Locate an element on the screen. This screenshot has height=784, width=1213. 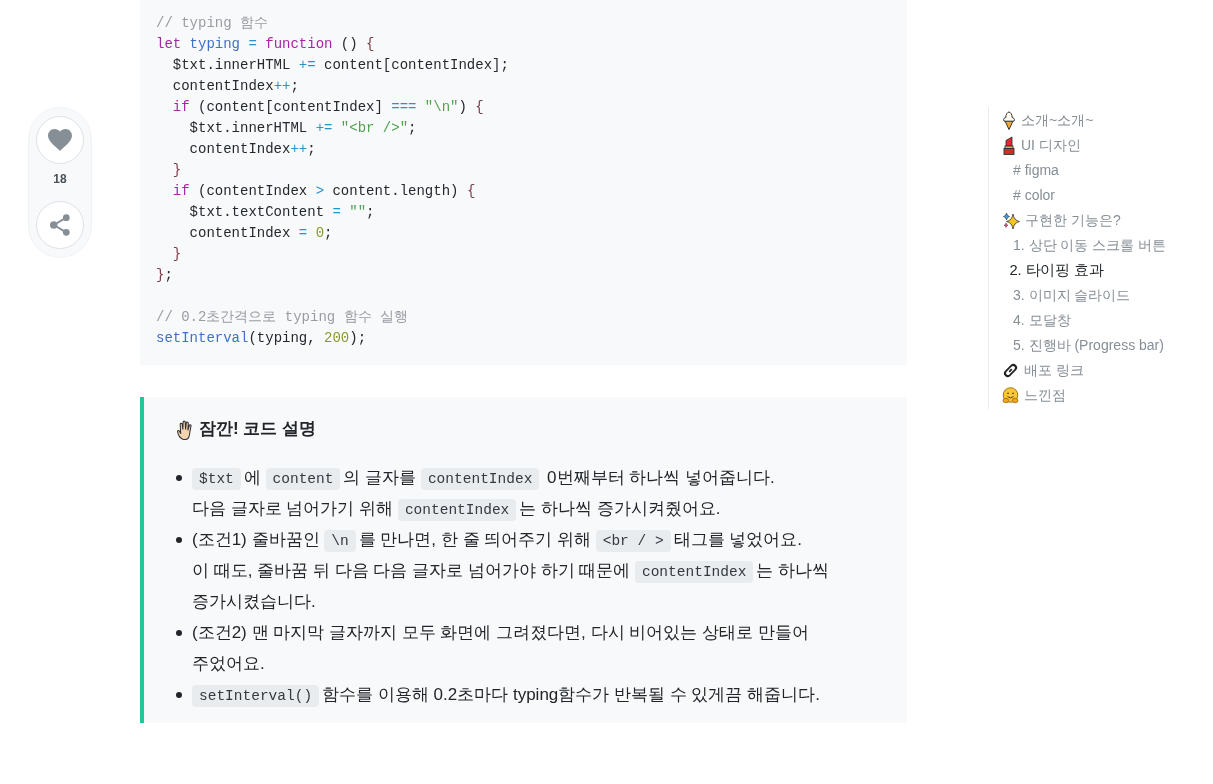
toc-link: 5. 진행바 (Progress bar) is located at coordinates (1088, 345).